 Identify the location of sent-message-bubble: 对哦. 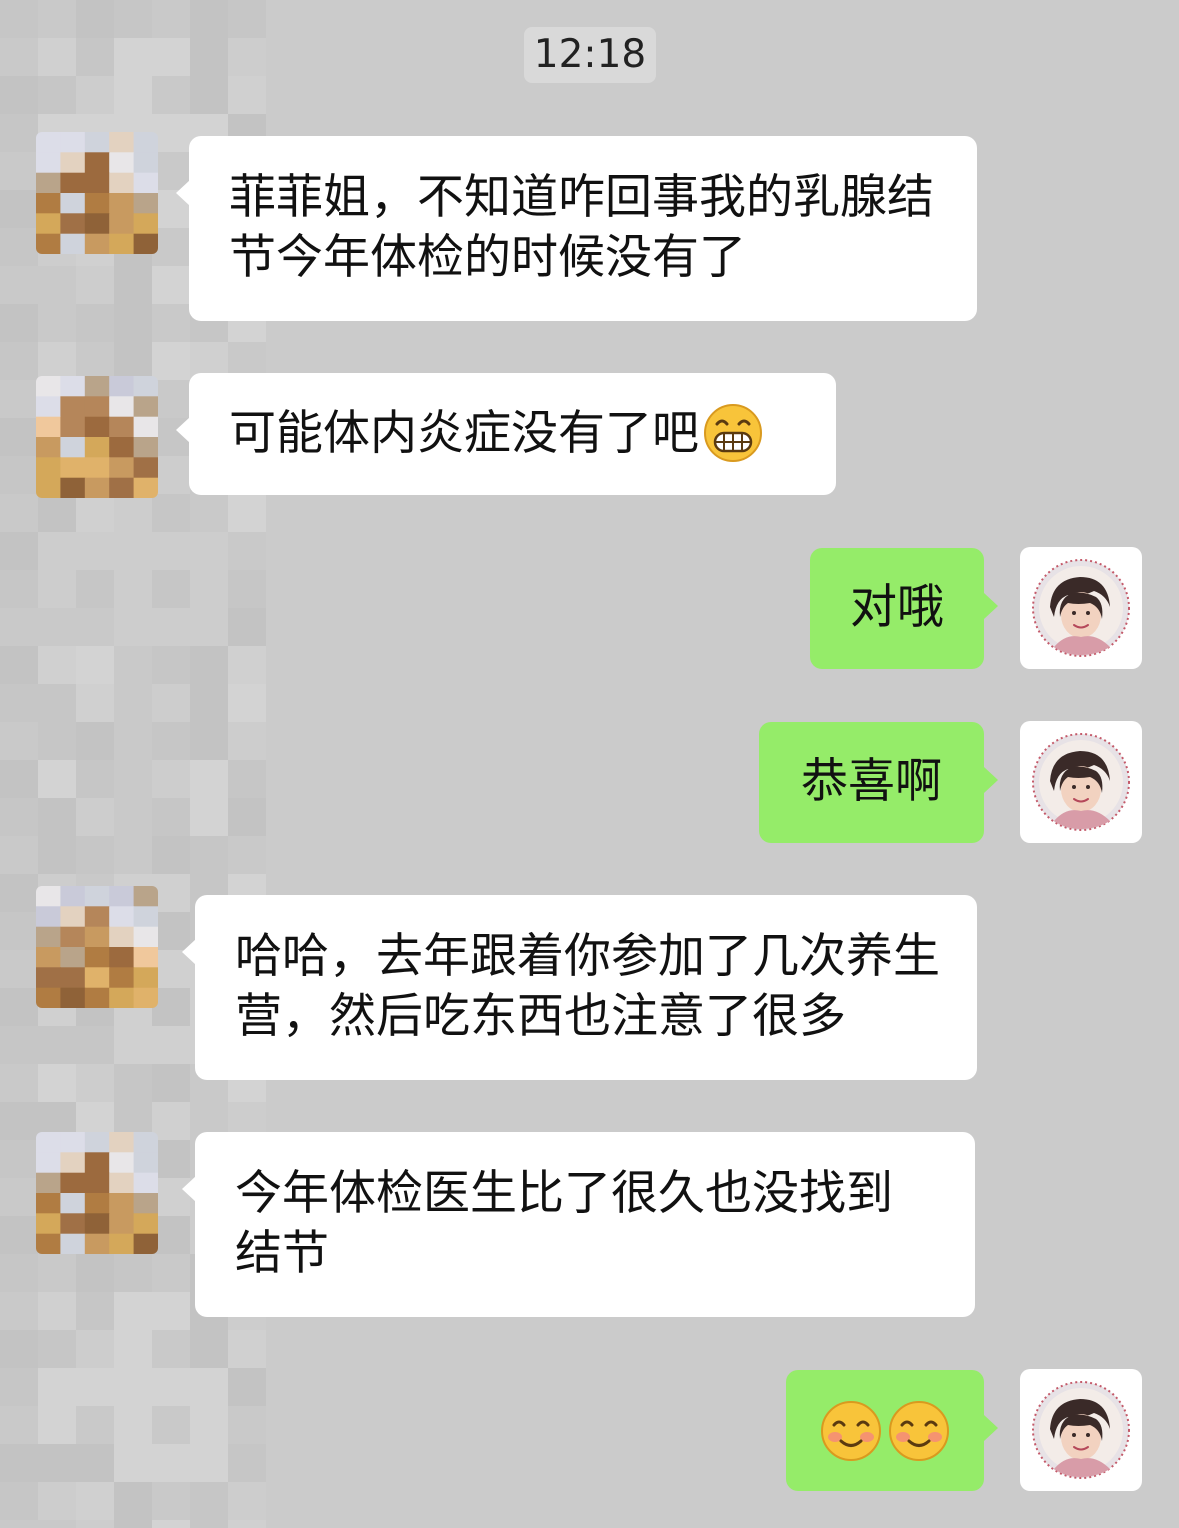
(904, 608).